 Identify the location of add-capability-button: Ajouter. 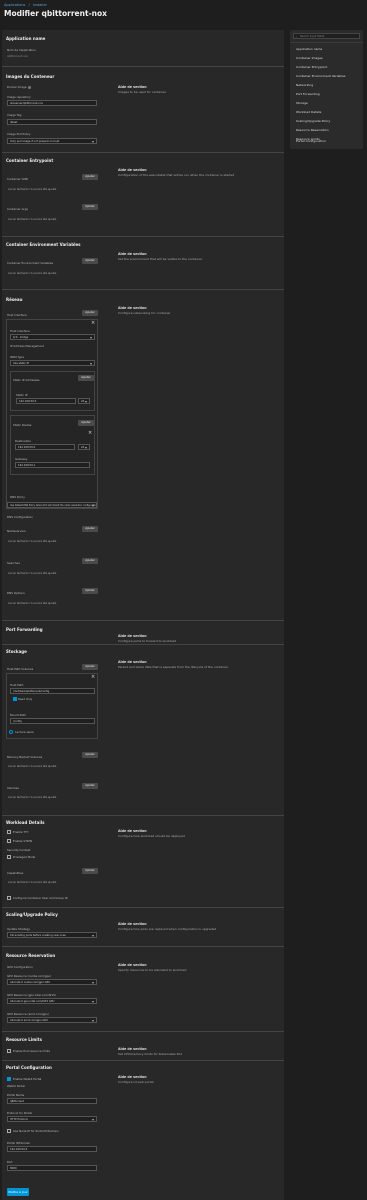
(90, 871).